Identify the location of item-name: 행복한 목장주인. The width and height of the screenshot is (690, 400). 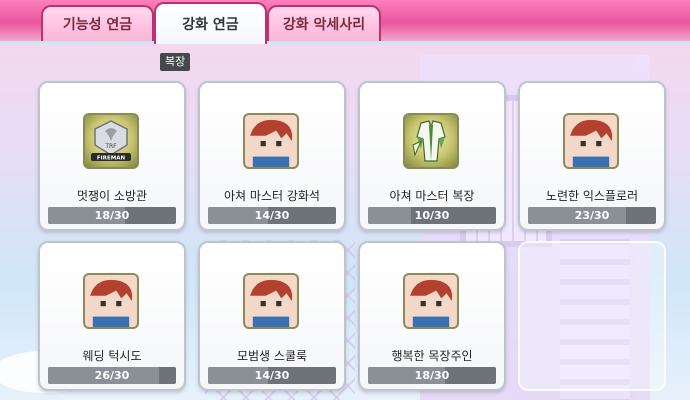
(432, 356).